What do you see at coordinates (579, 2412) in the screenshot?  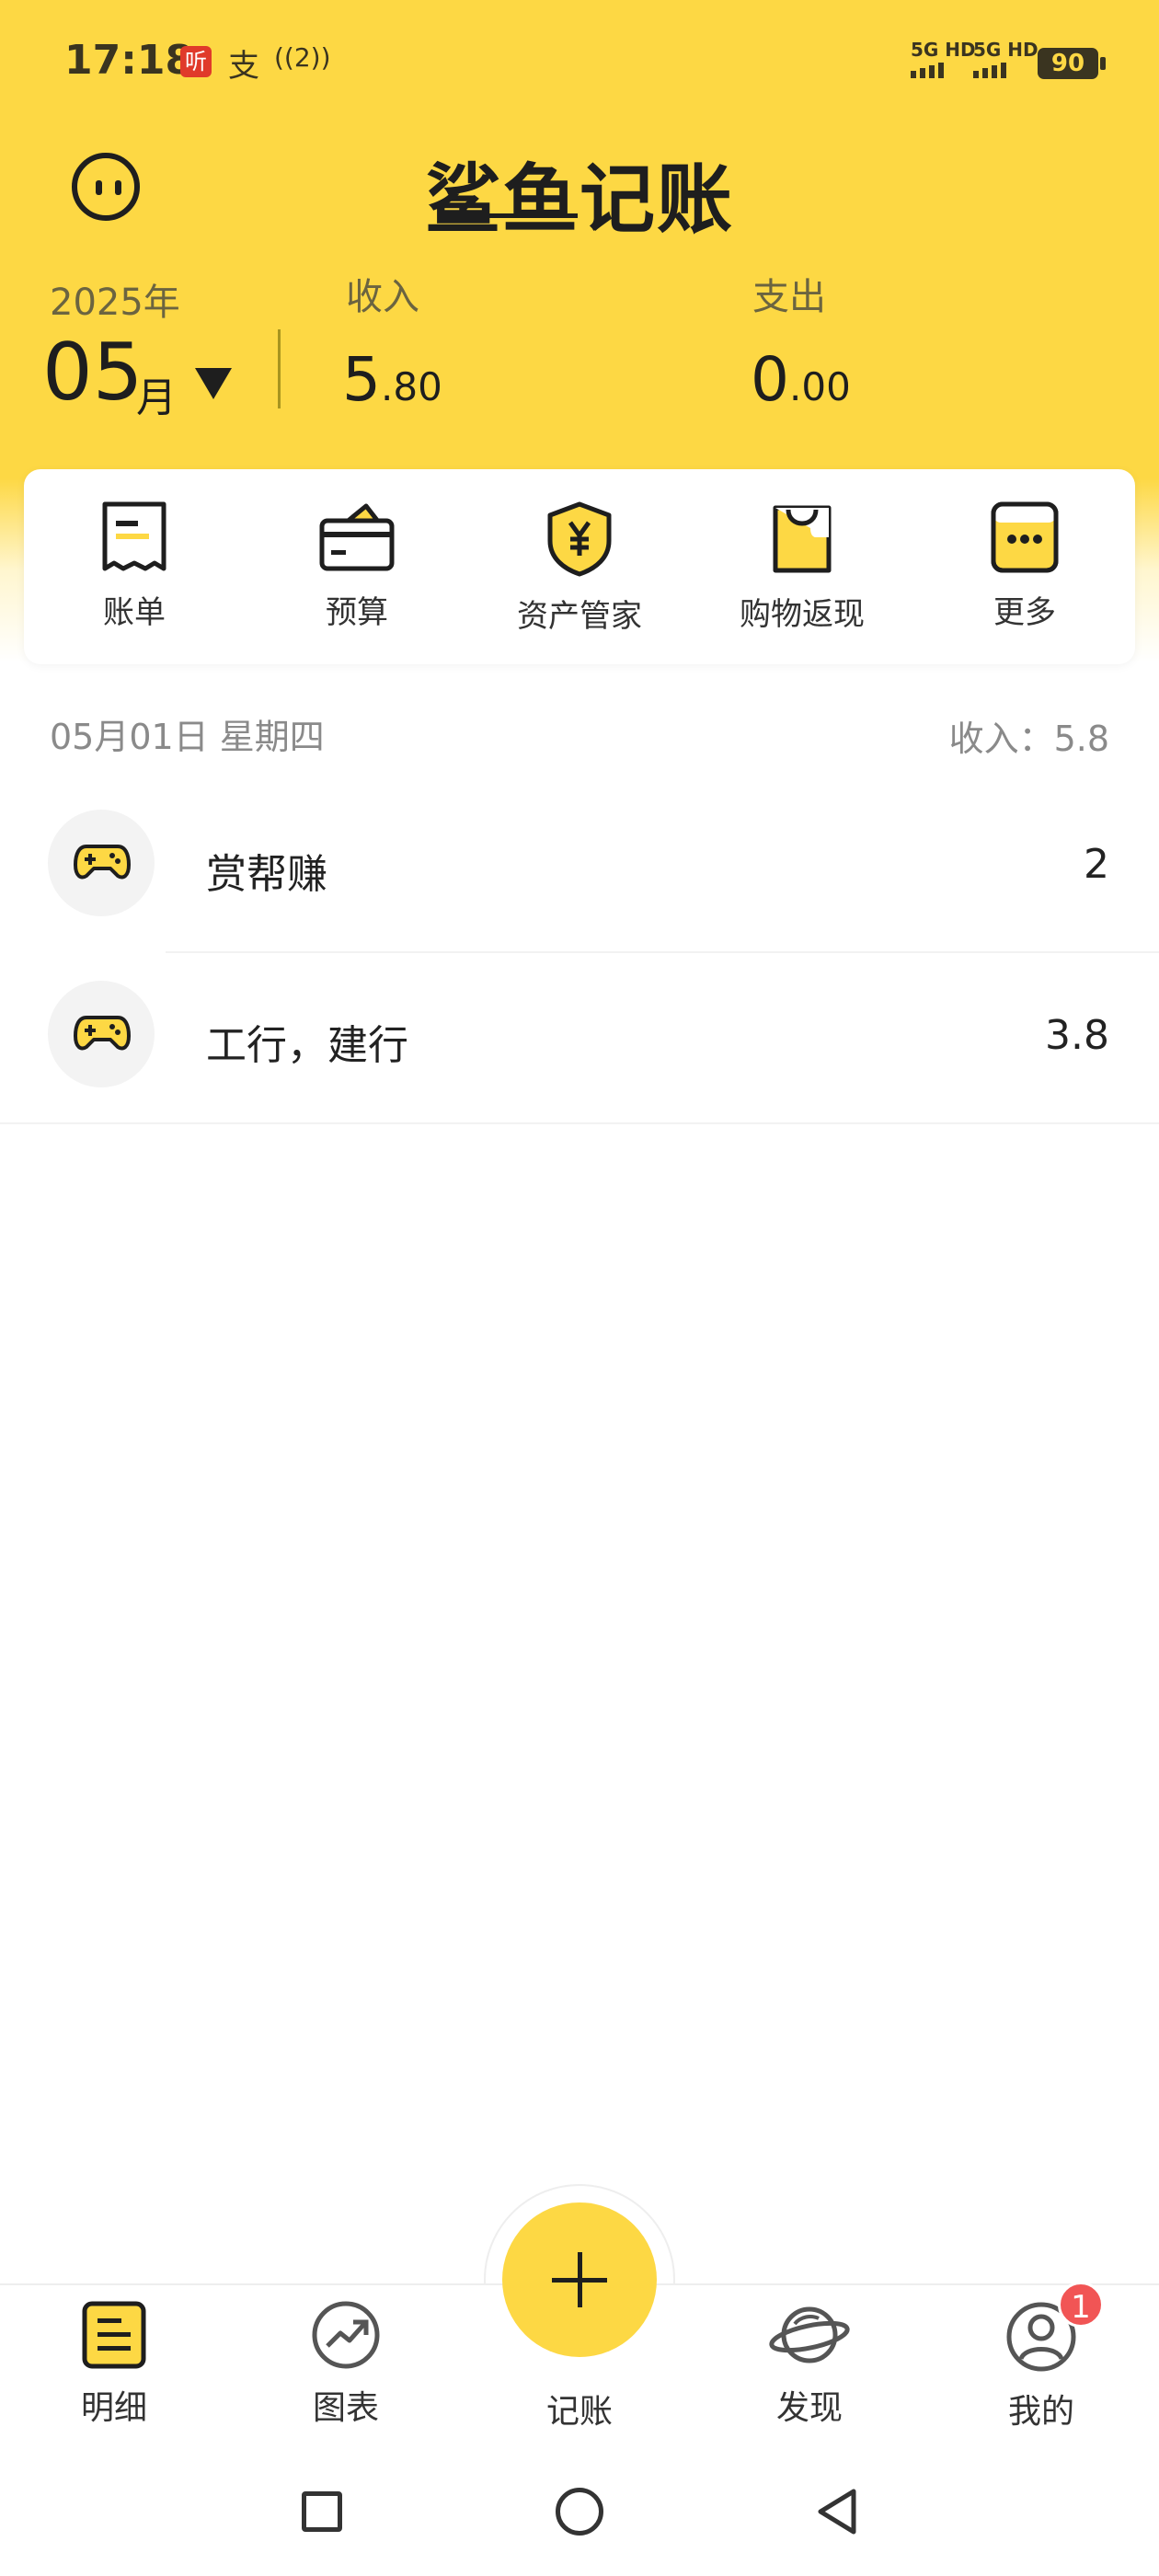 I see `nav-label: 记账` at bounding box center [579, 2412].